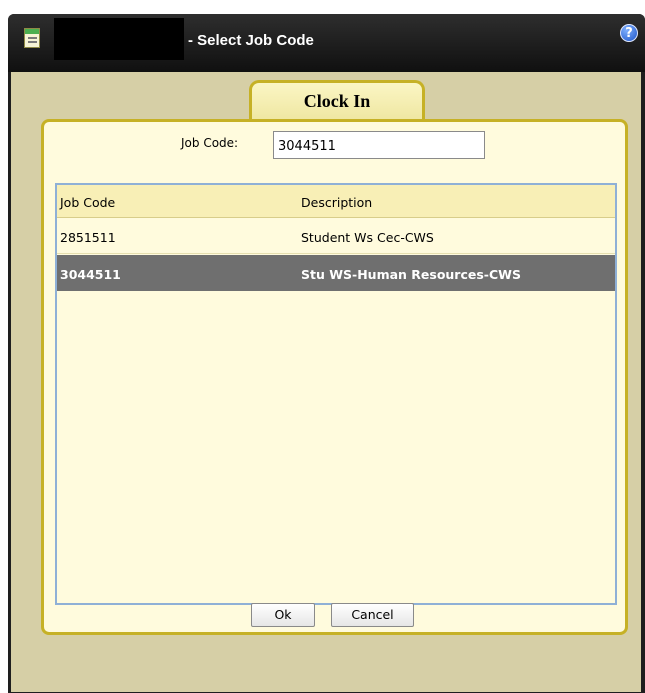 This screenshot has width=645, height=693. Describe the element at coordinates (326, 43) in the screenshot. I see `title-bar: - Select Job Code ?` at that location.